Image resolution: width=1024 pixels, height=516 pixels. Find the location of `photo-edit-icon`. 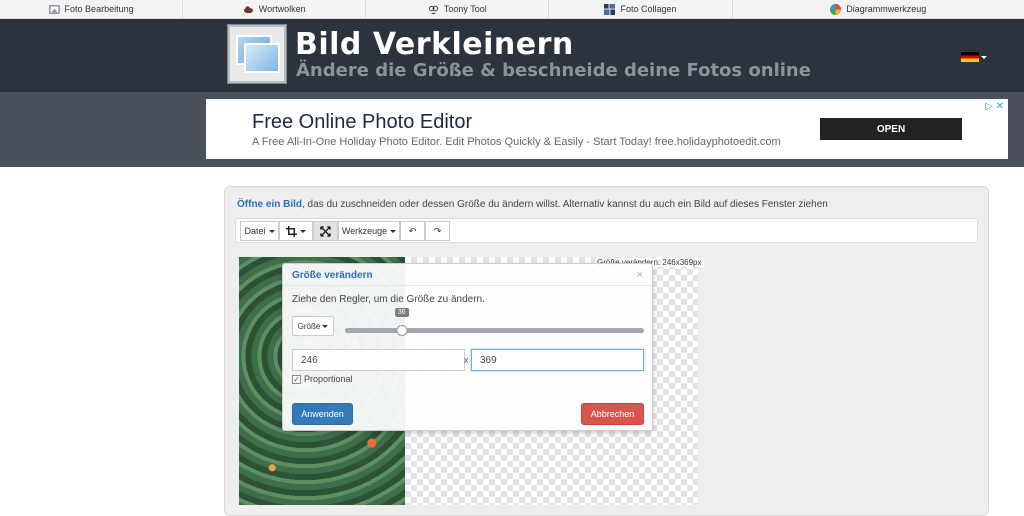

photo-edit-icon is located at coordinates (54, 9).